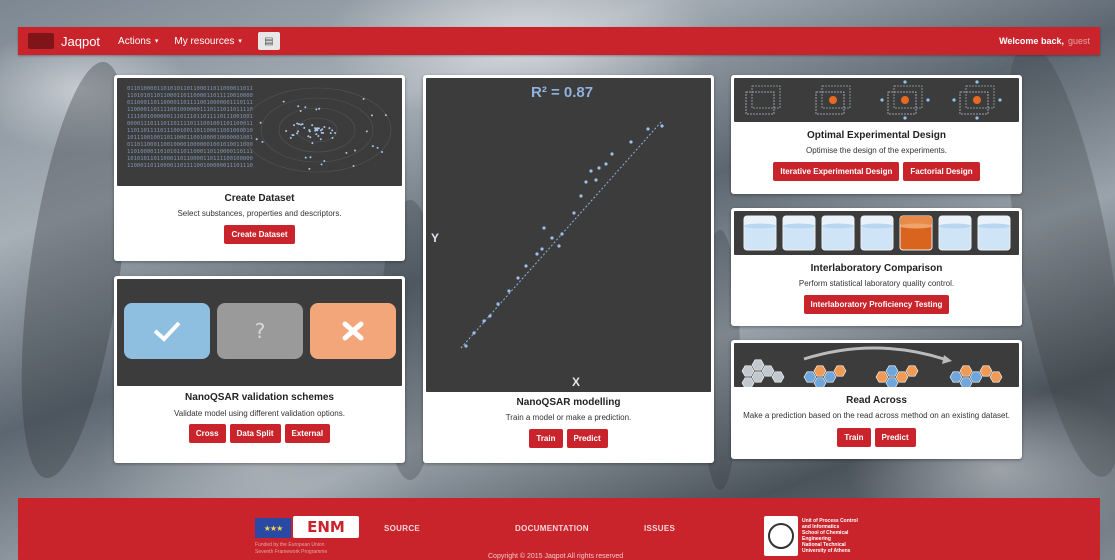  Describe the element at coordinates (568, 417) in the screenshot. I see `card-description: Train a model or make a prediction.` at that location.